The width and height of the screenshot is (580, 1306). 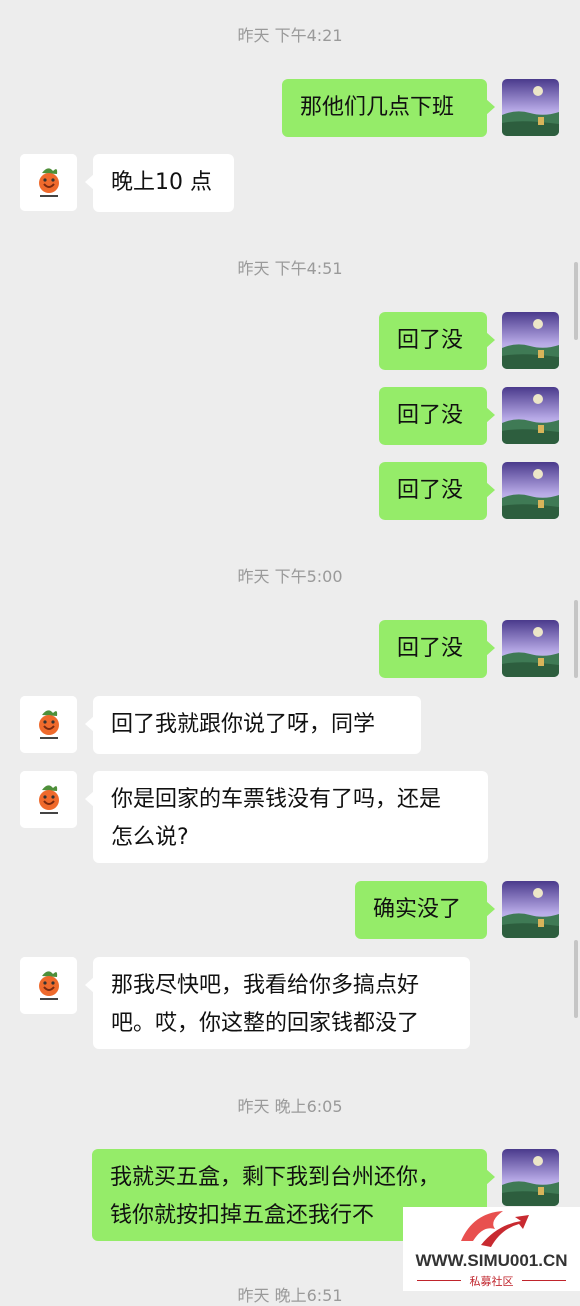 I want to click on site-watermark: WWW.SIMU001.CN 私募社区, so click(x=491, y=1249).